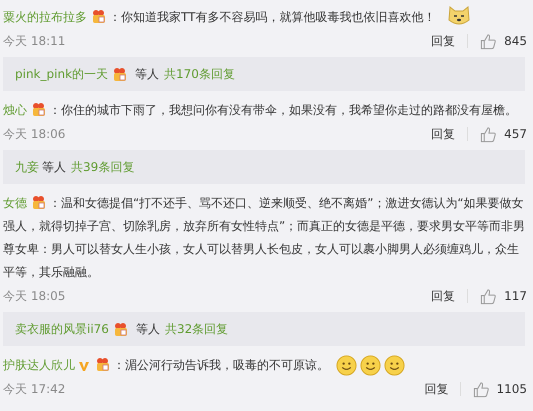  Describe the element at coordinates (515, 41) in the screenshot. I see `like-count: 845` at that location.